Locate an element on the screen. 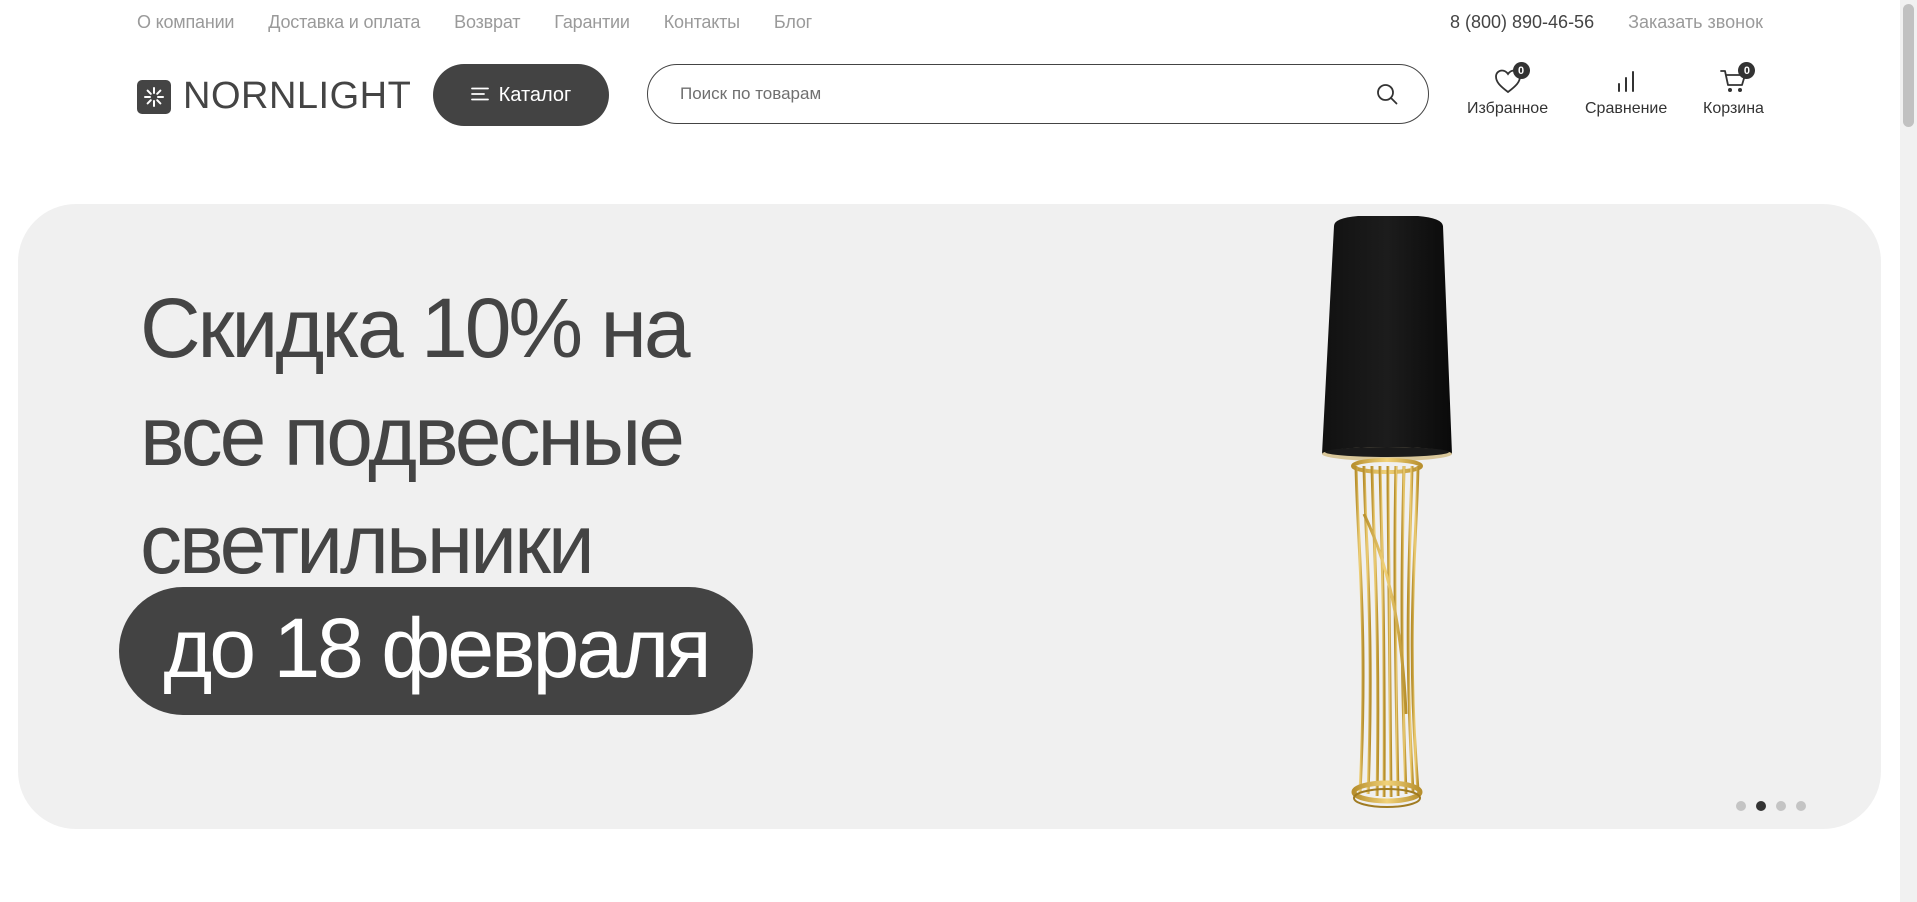  banner-headline: Скидка 10% на все подвесные светильники is located at coordinates (490, 436).